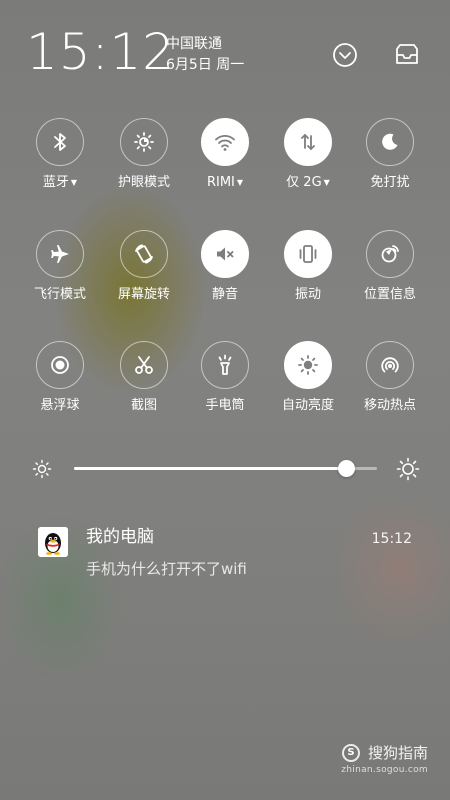 The width and height of the screenshot is (450, 800). I want to click on vibrate-icon, so click(308, 254).